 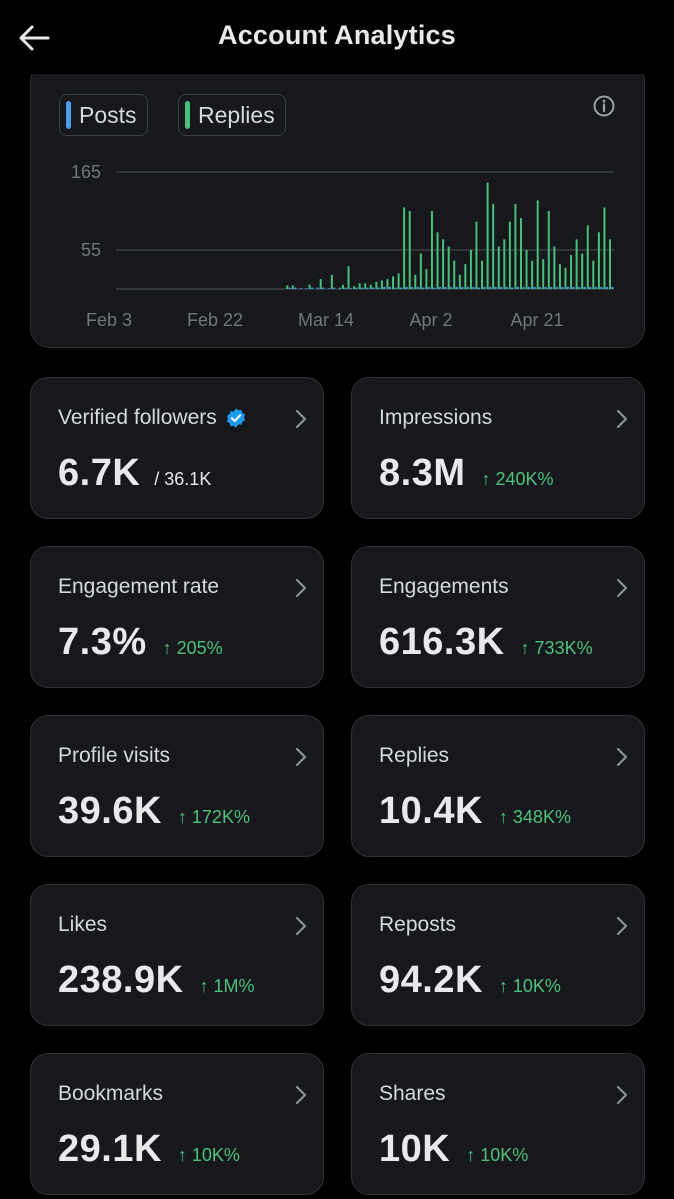 What do you see at coordinates (177, 786) in the screenshot?
I see `stat-card-profile-visits: Profile visits 39.6K ↑ 172K%` at bounding box center [177, 786].